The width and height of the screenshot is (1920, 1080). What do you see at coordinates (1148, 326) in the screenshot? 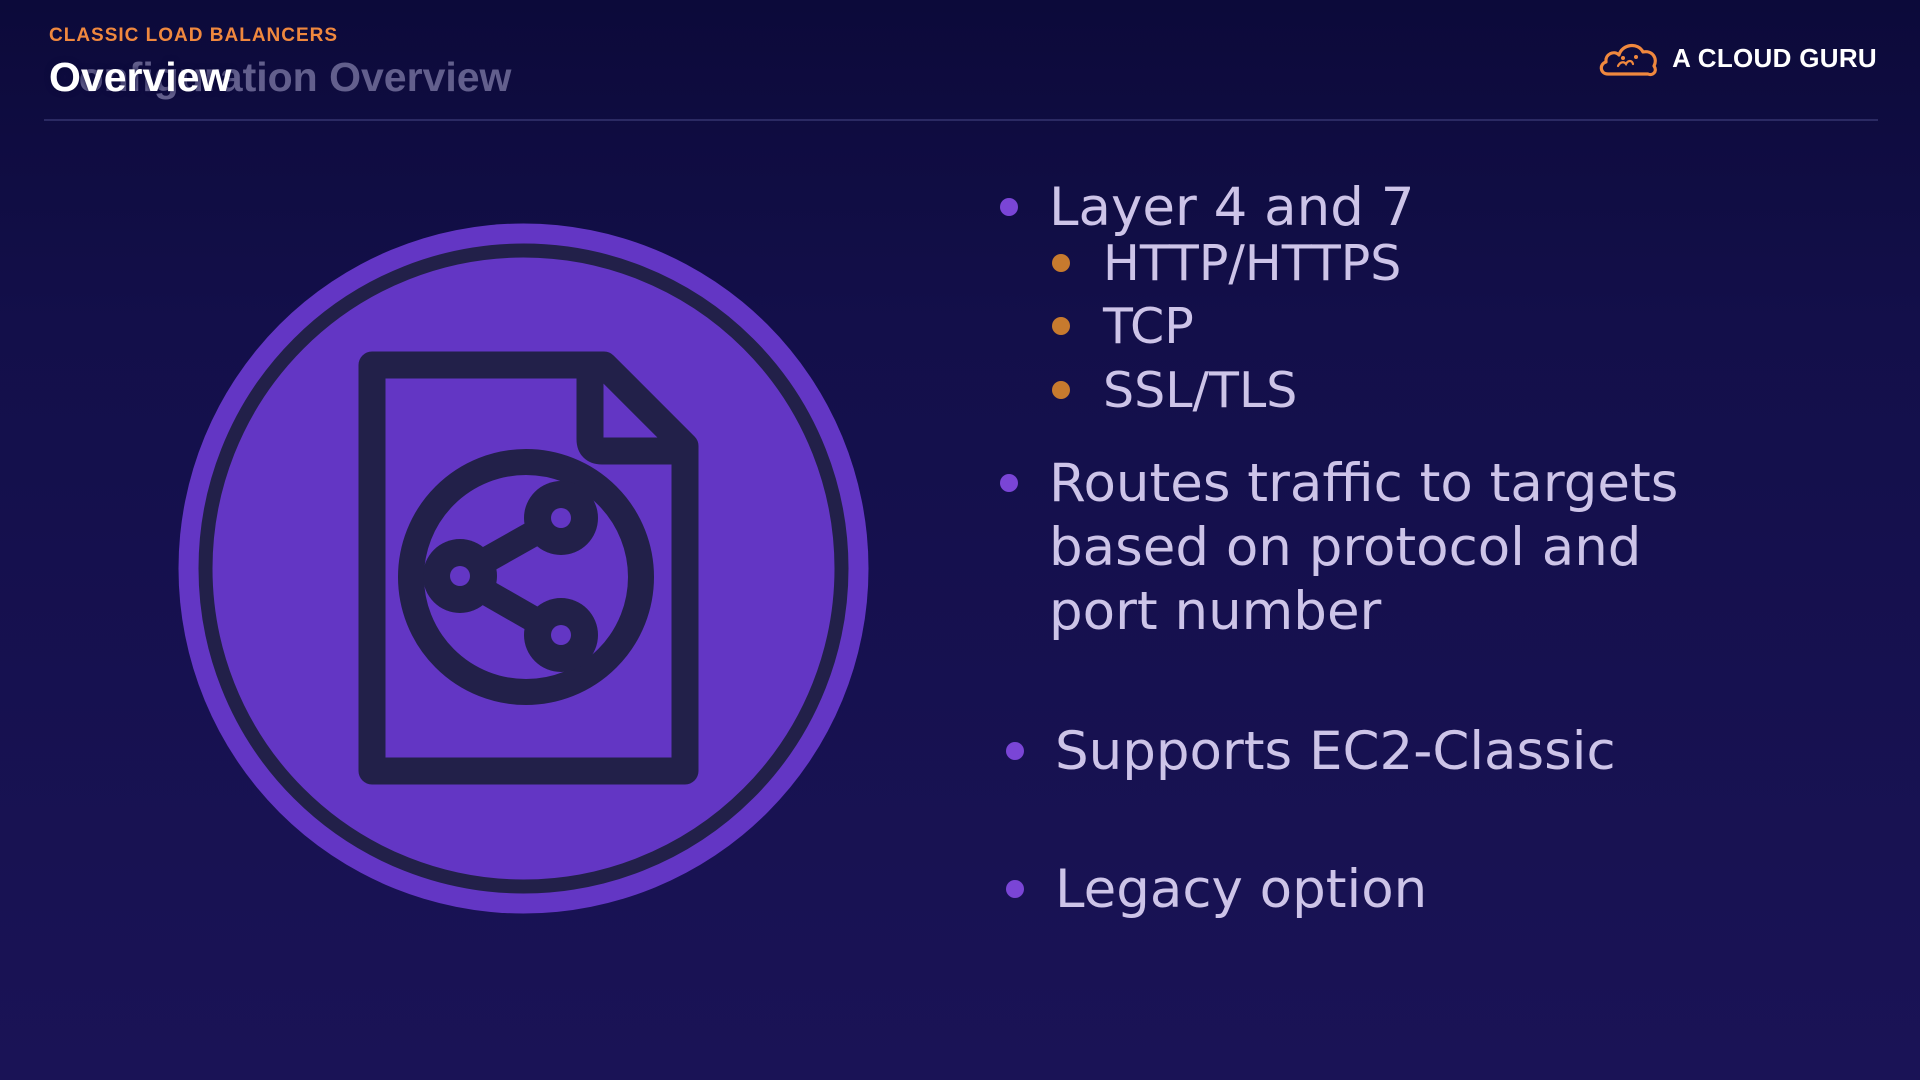
I see `sub-bullet-text: TCP` at bounding box center [1148, 326].